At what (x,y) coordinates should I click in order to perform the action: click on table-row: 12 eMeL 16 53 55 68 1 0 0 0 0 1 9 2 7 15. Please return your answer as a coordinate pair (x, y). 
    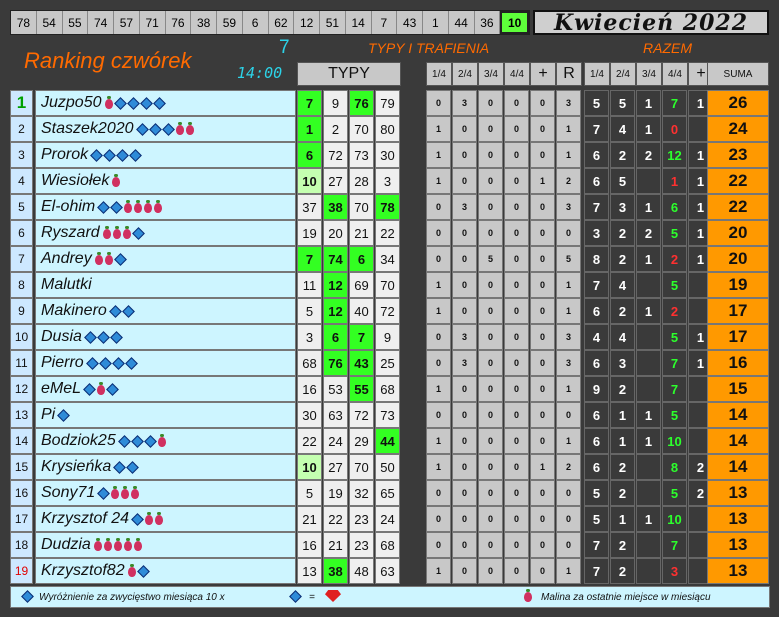
    Looking at the image, I should click on (390, 389).